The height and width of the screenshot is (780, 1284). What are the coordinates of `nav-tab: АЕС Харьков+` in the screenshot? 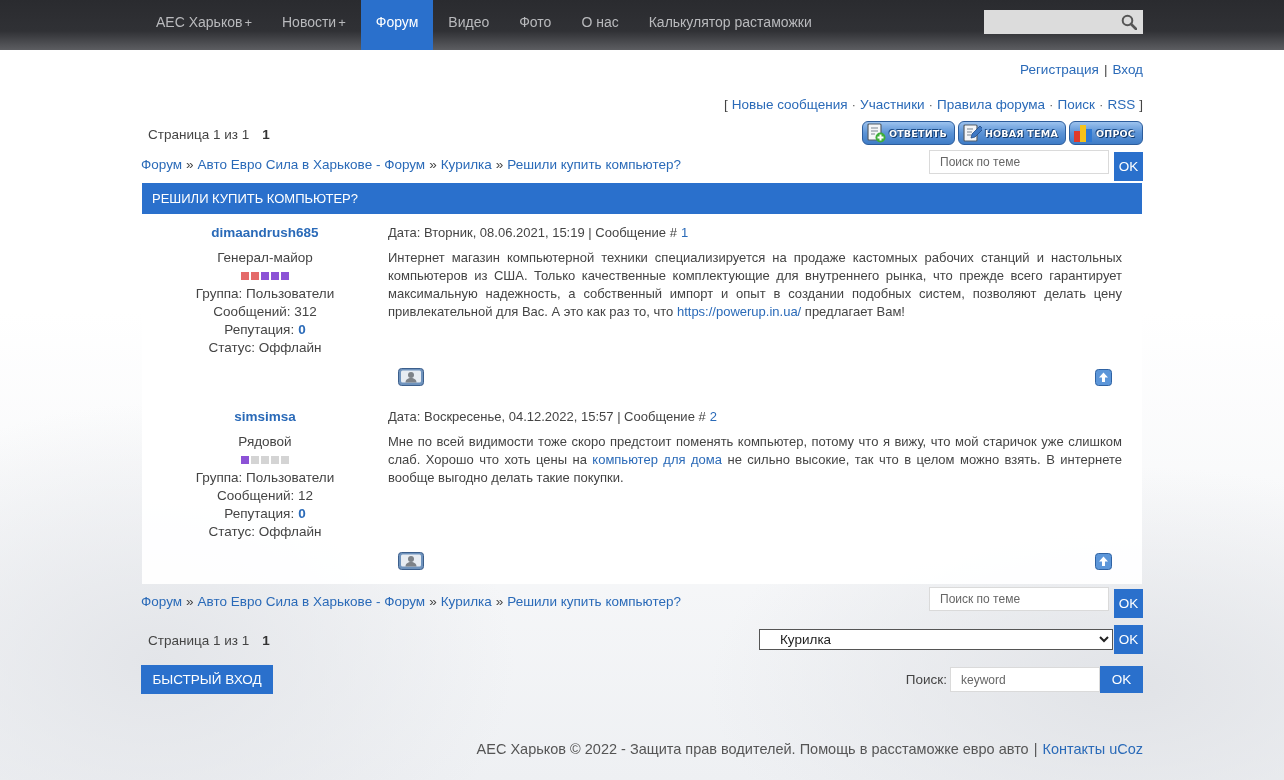 It's located at (204, 25).